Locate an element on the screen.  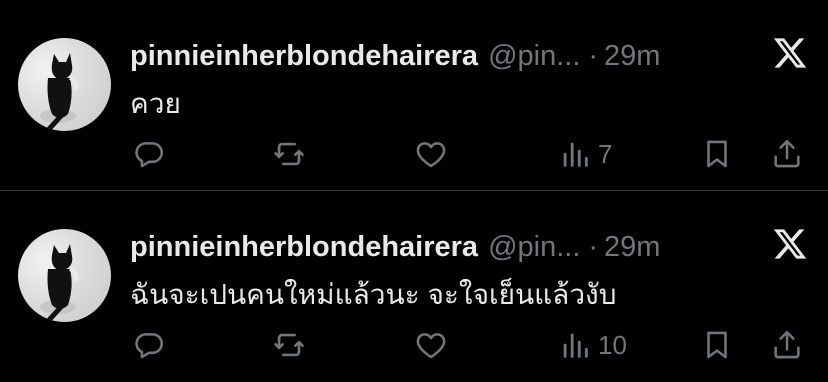
tweet-text: ควย is located at coordinates (155, 103).